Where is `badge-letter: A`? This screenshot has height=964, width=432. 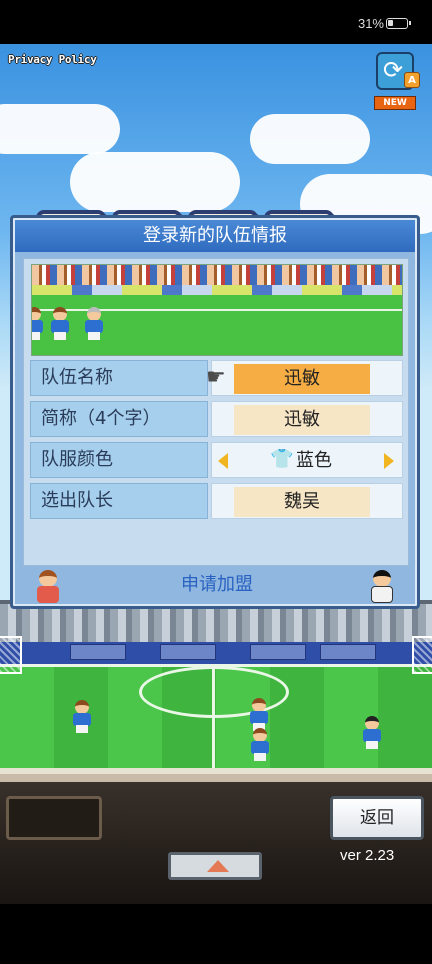
badge-letter: A is located at coordinates (412, 80).